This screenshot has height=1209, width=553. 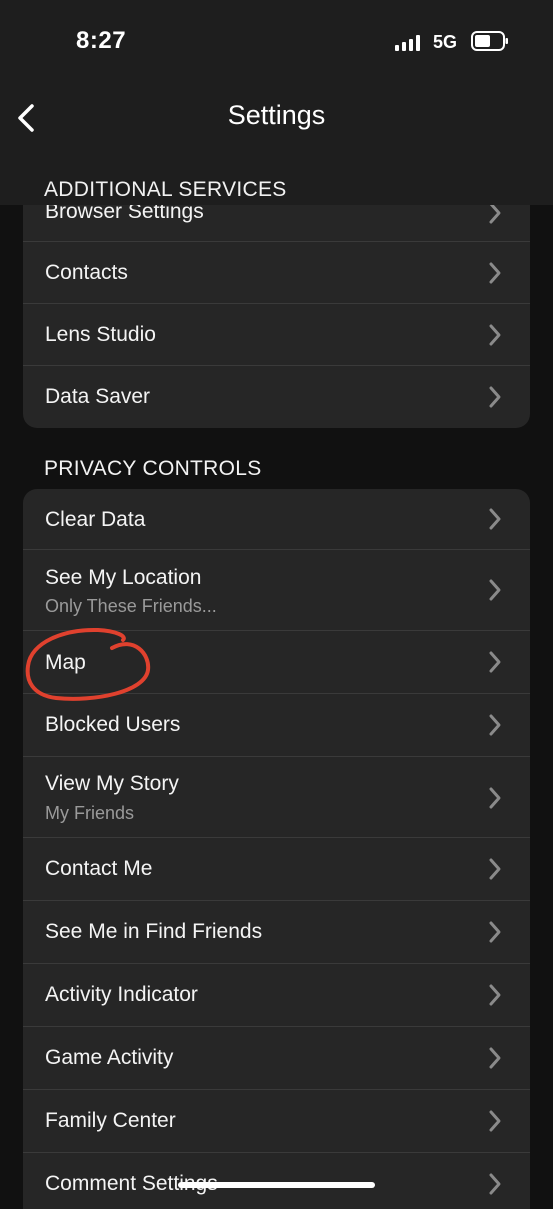 I want to click on row-label: View My Story, so click(x=112, y=783).